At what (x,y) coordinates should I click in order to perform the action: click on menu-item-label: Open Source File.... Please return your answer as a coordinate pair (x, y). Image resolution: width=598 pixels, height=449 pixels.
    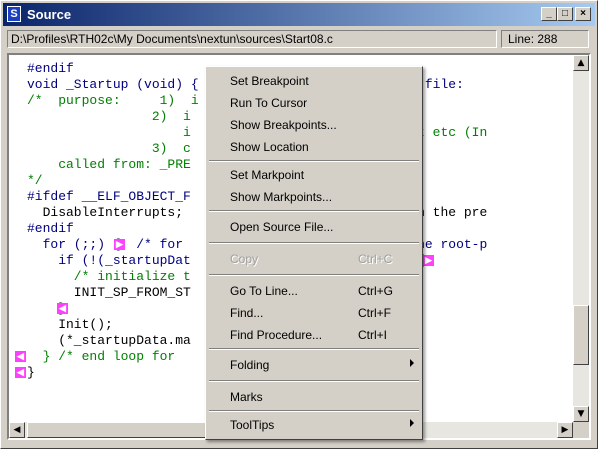
    Looking at the image, I should click on (282, 227).